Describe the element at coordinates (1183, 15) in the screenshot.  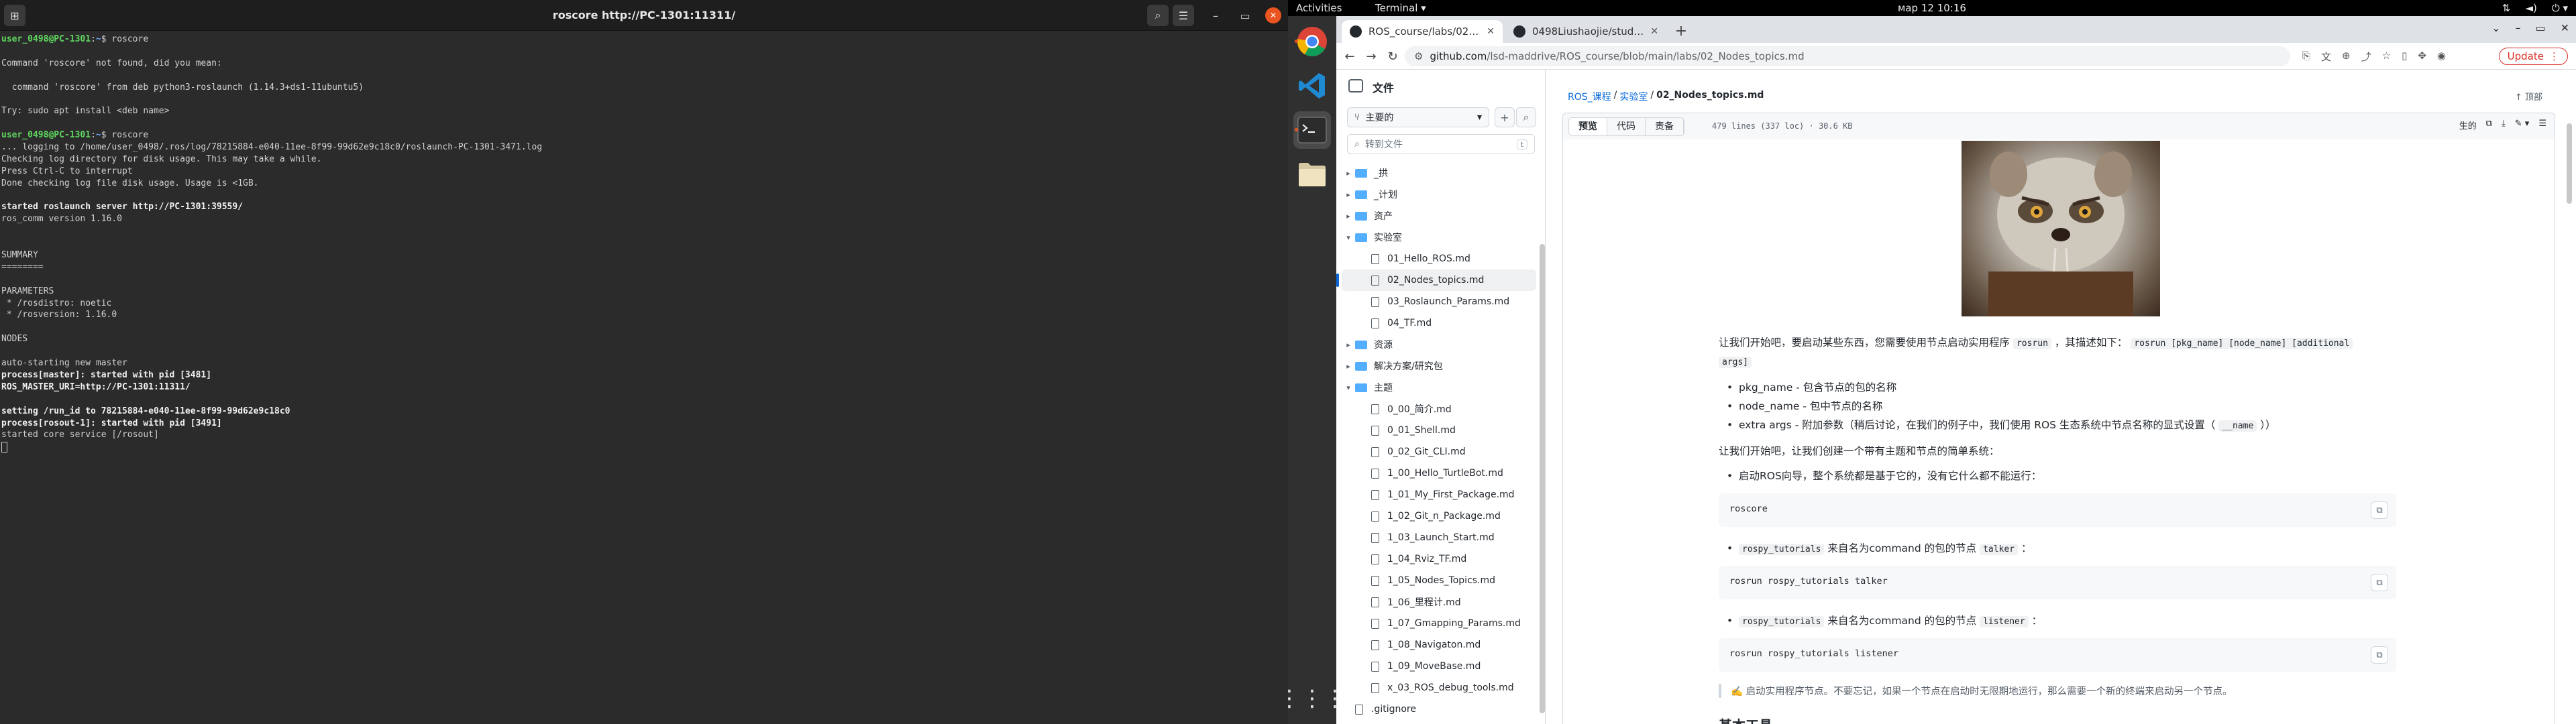
I see `menu-icon: ☰` at that location.